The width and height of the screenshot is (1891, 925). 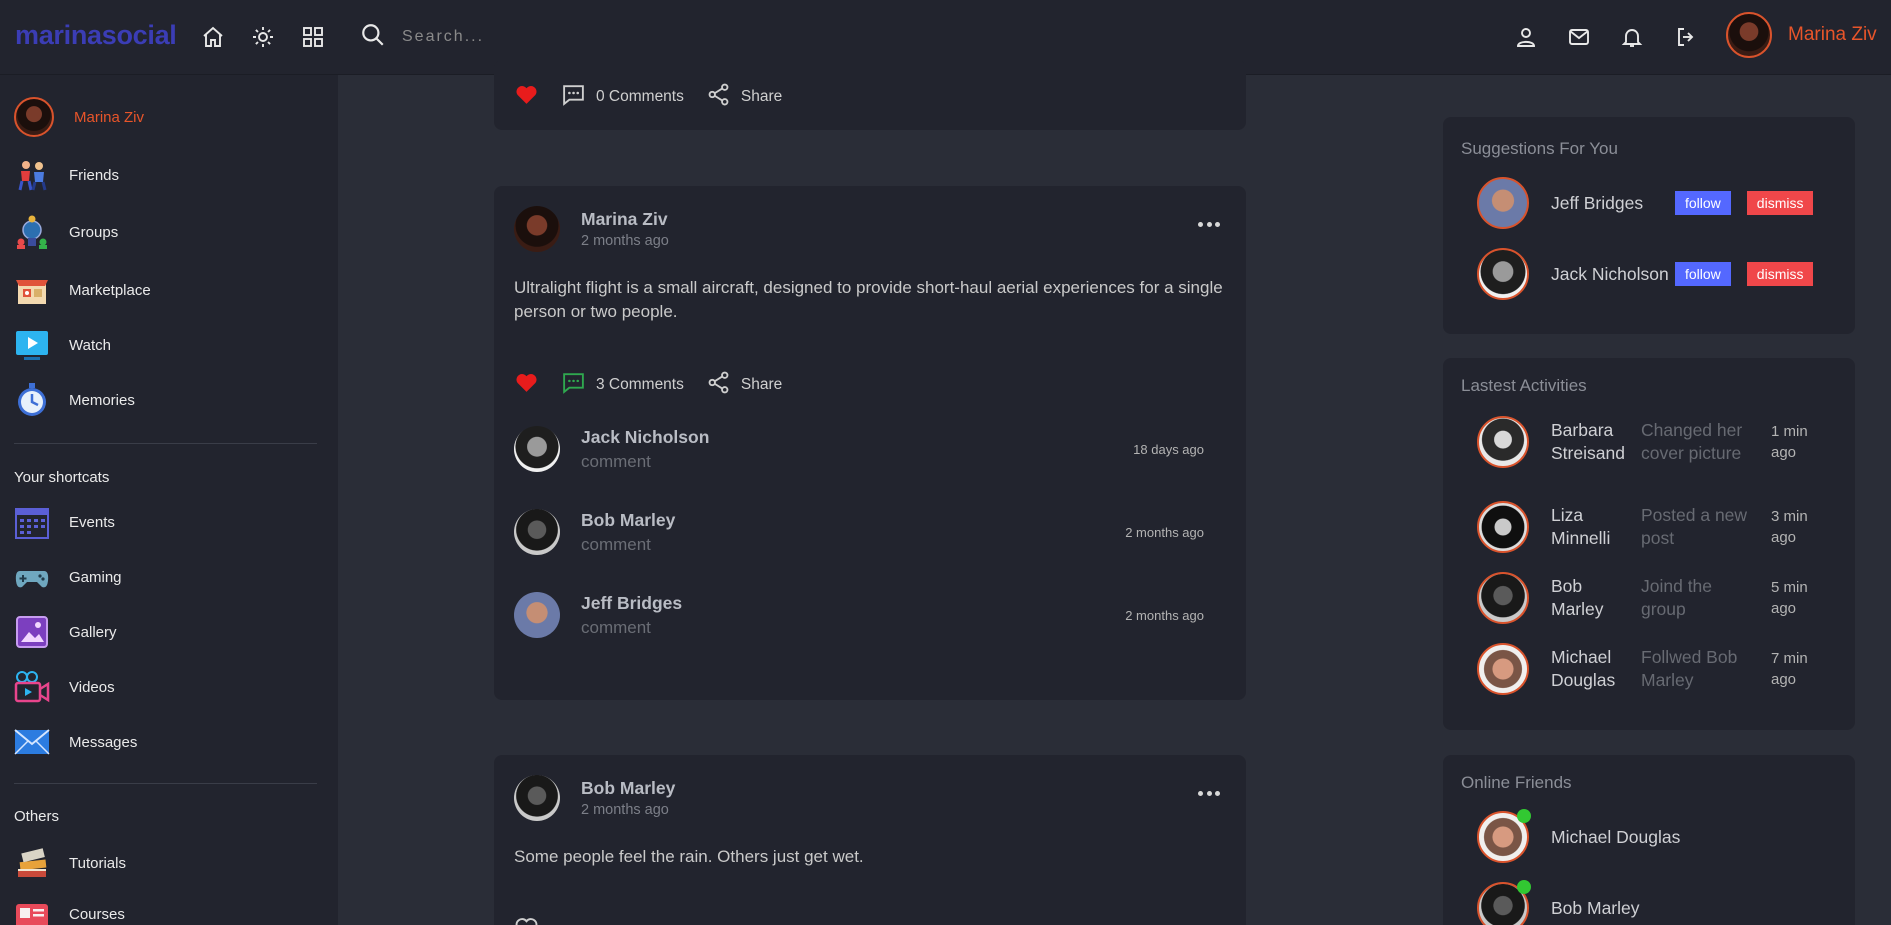 I want to click on activity-item: Bob Marley Joind the group 5 min ago, so click(x=1662, y=598).